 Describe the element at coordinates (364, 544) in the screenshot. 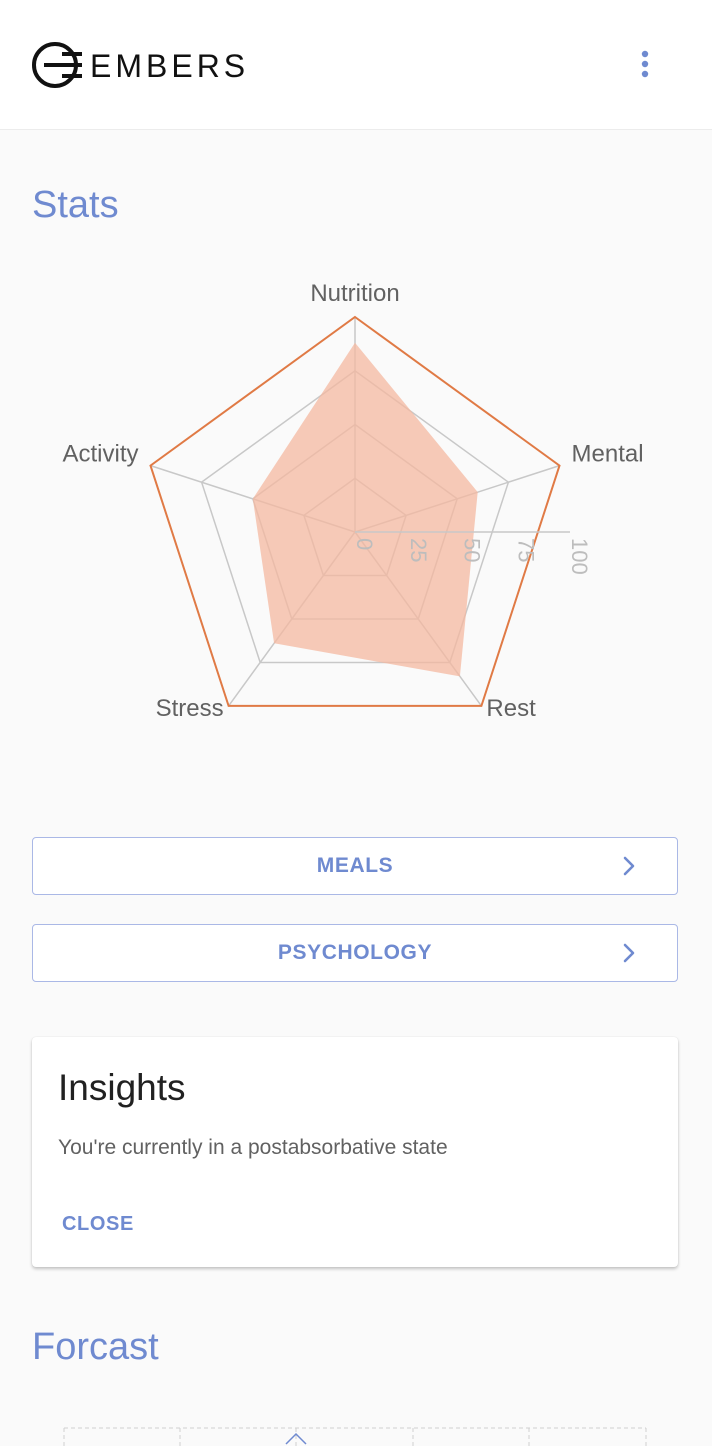

I see `radar-tick-label: 0` at that location.